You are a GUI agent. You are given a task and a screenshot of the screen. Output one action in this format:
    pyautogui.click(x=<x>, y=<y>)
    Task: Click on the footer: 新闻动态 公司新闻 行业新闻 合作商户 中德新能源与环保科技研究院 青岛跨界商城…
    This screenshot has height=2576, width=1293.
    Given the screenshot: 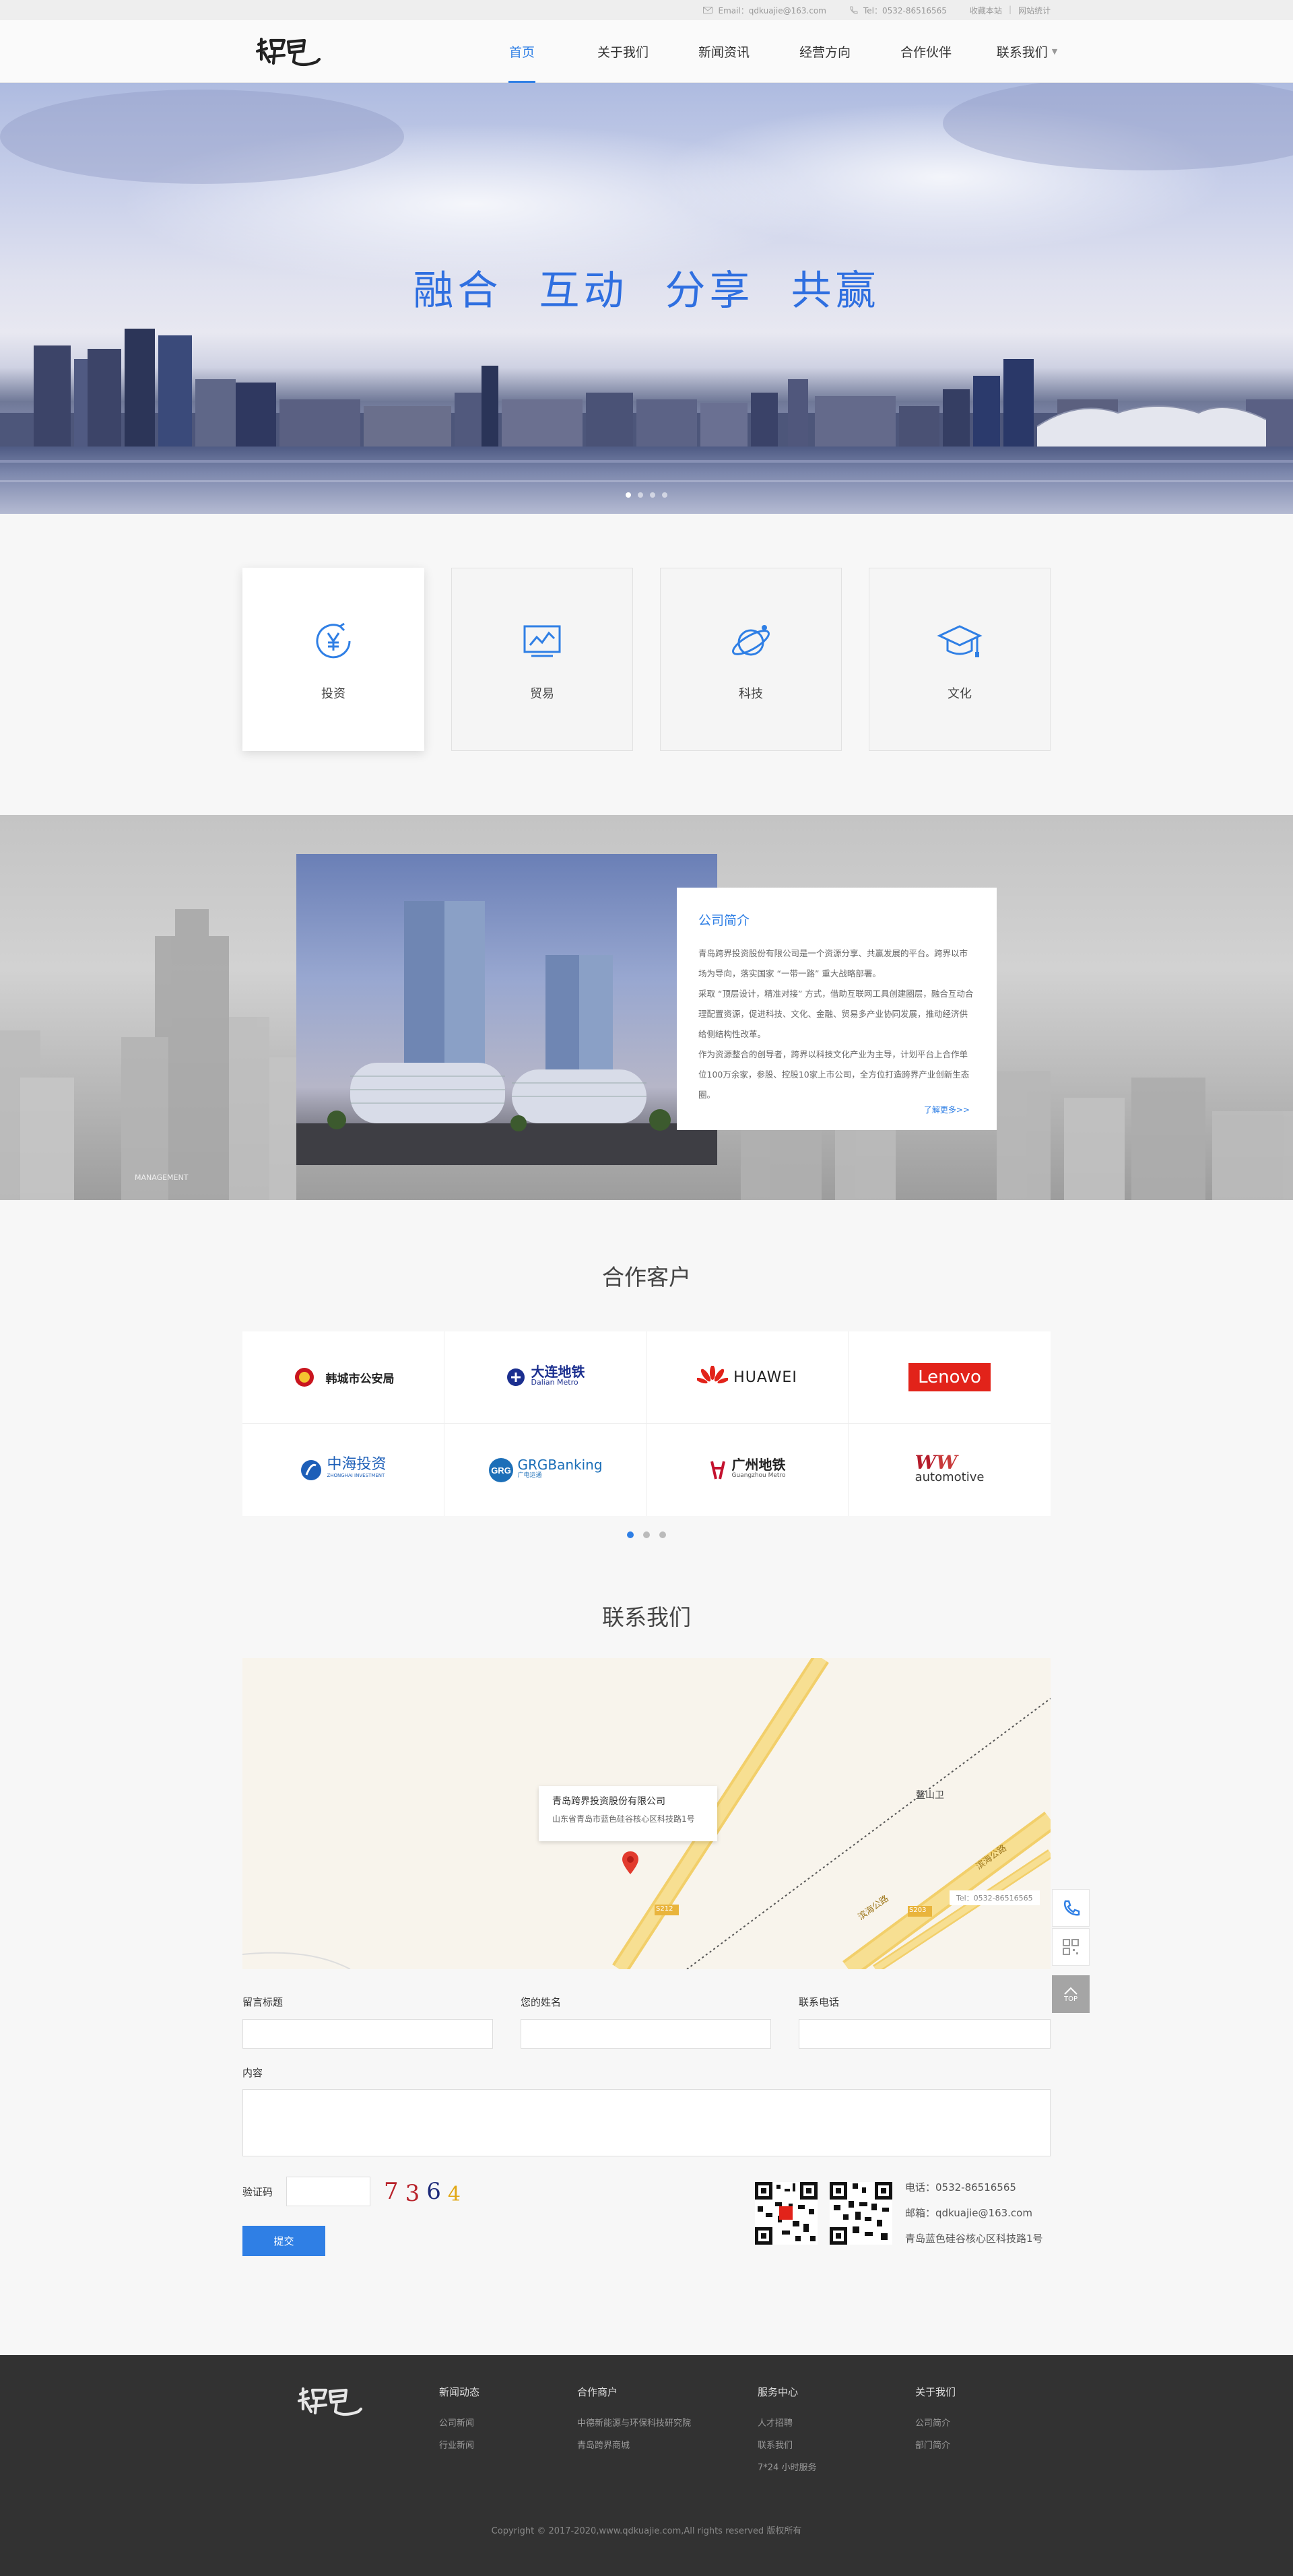 What is the action you would take?
    pyautogui.click(x=646, y=2465)
    